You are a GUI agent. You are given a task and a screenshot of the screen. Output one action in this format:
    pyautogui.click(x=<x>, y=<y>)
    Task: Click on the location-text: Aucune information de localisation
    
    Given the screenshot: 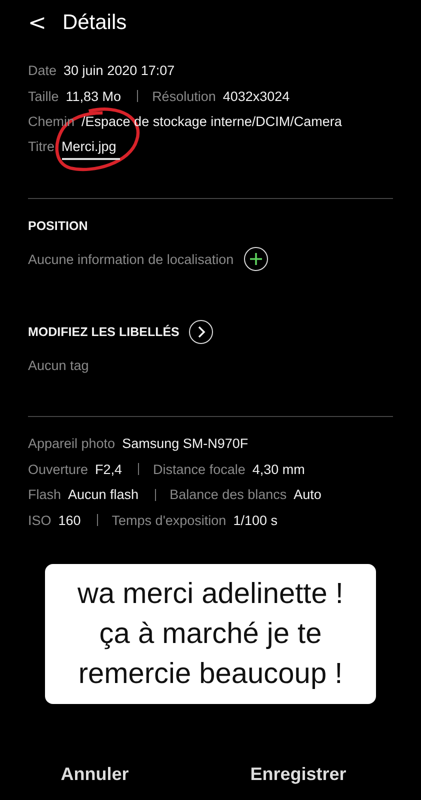 What is the action you would take?
    pyautogui.click(x=131, y=259)
    